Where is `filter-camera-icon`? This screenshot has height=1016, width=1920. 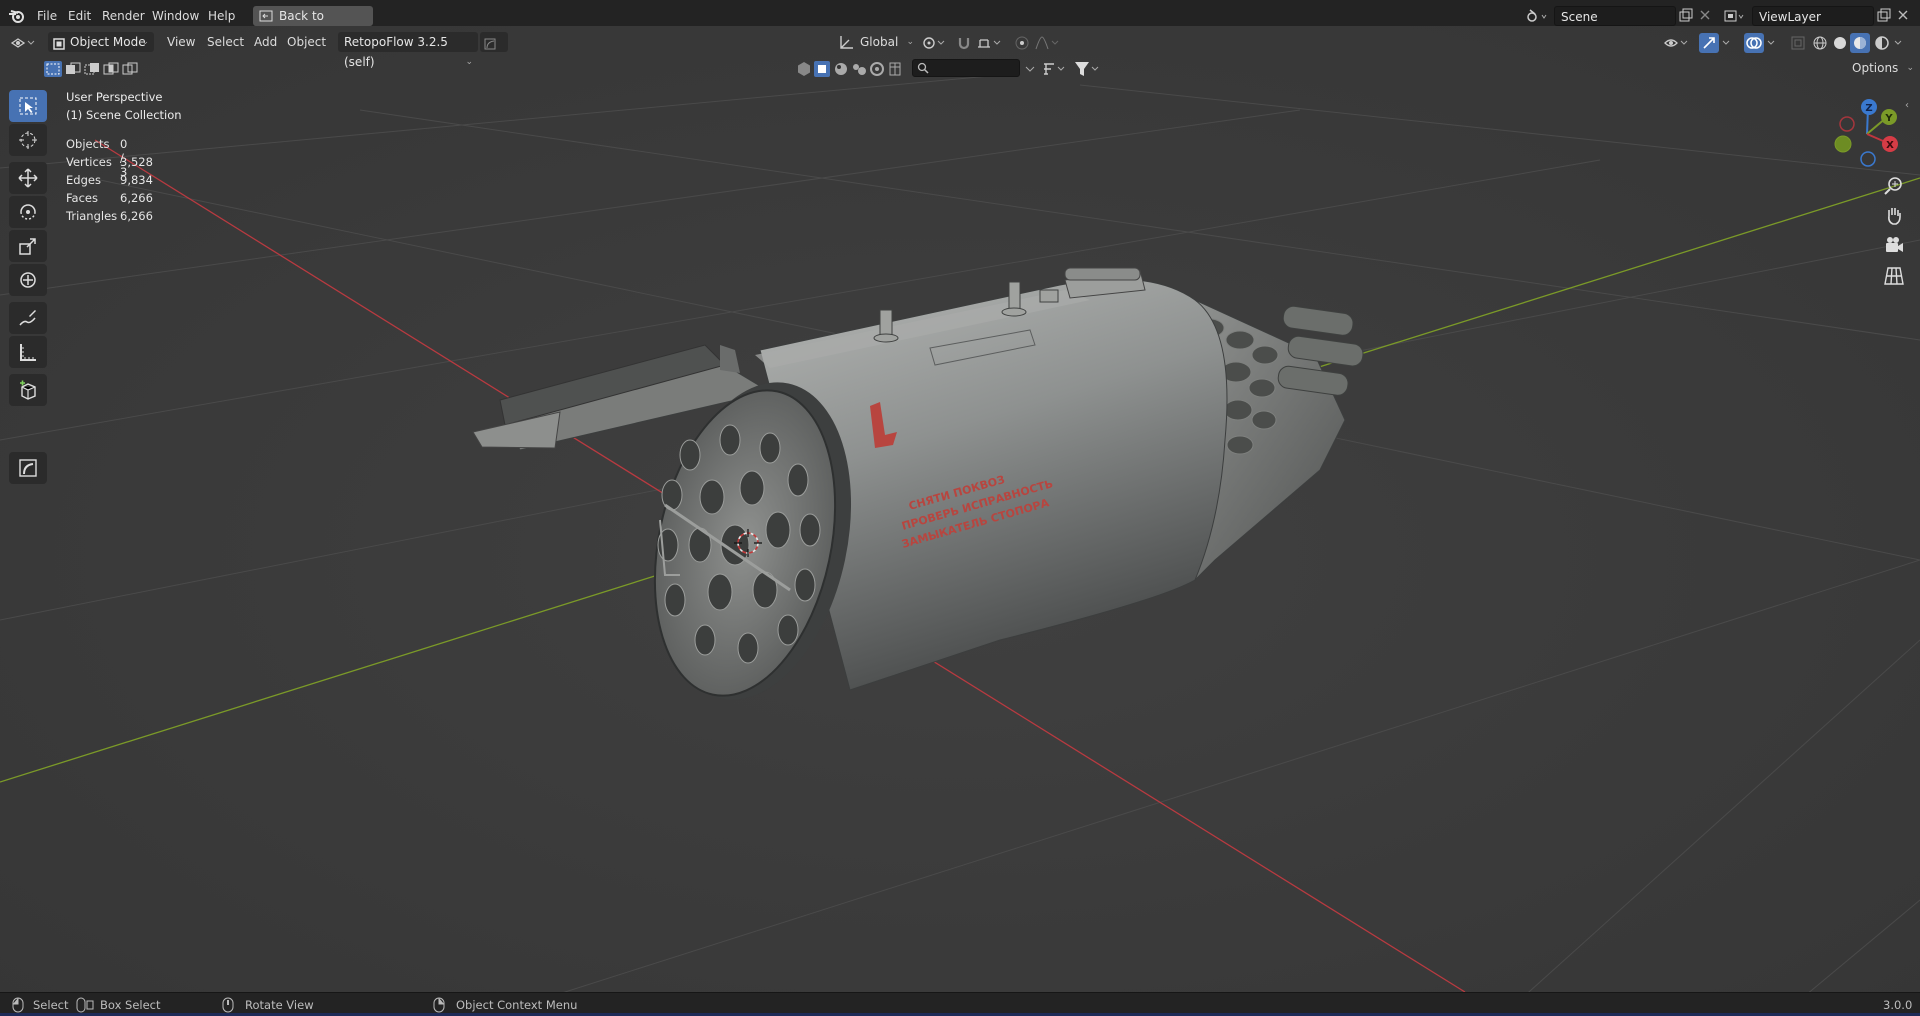
filter-camera-icon is located at coordinates (859, 70).